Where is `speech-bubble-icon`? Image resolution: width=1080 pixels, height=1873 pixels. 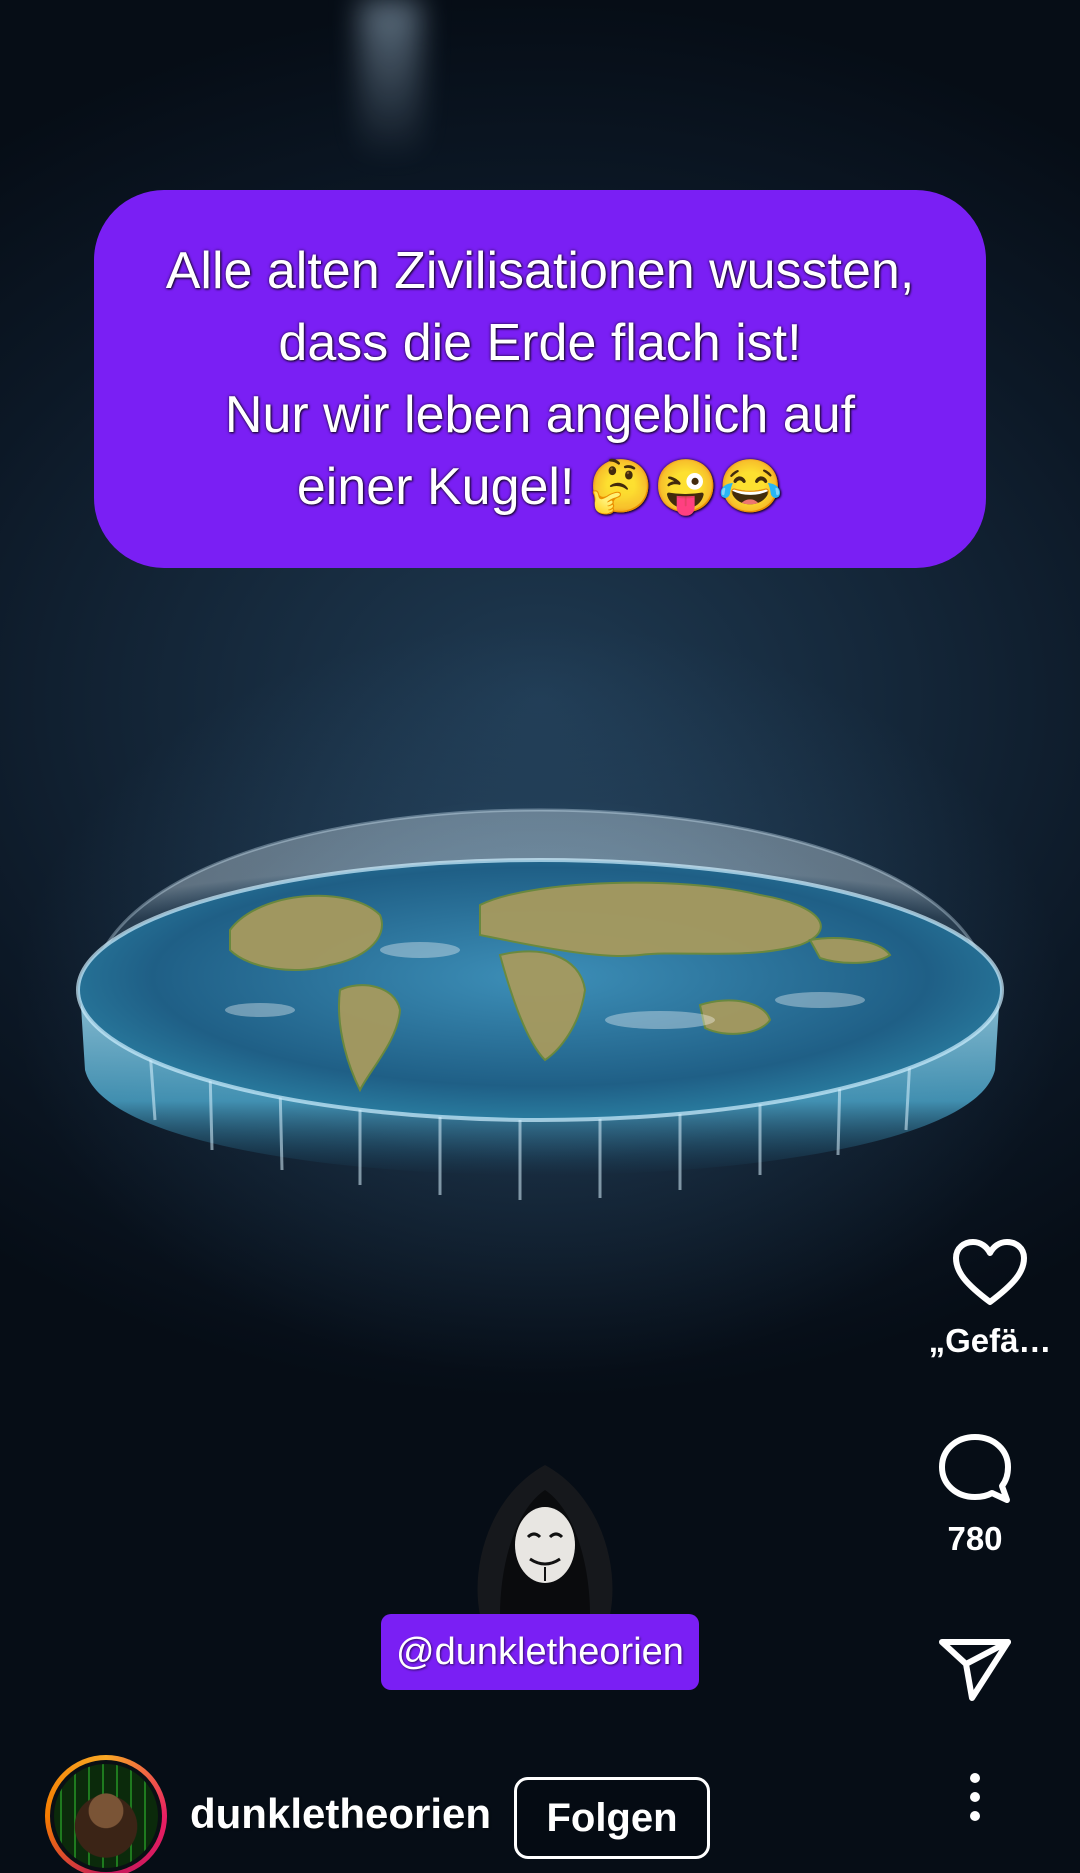
speech-bubble-icon is located at coordinates (975, 1468).